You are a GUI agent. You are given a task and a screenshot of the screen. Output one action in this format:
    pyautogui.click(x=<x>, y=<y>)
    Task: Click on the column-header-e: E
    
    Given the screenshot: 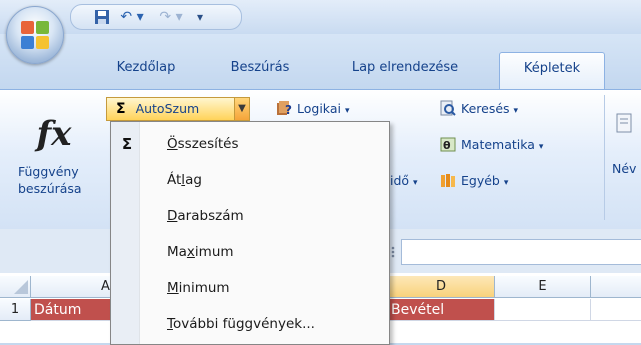 What is the action you would take?
    pyautogui.click(x=543, y=287)
    